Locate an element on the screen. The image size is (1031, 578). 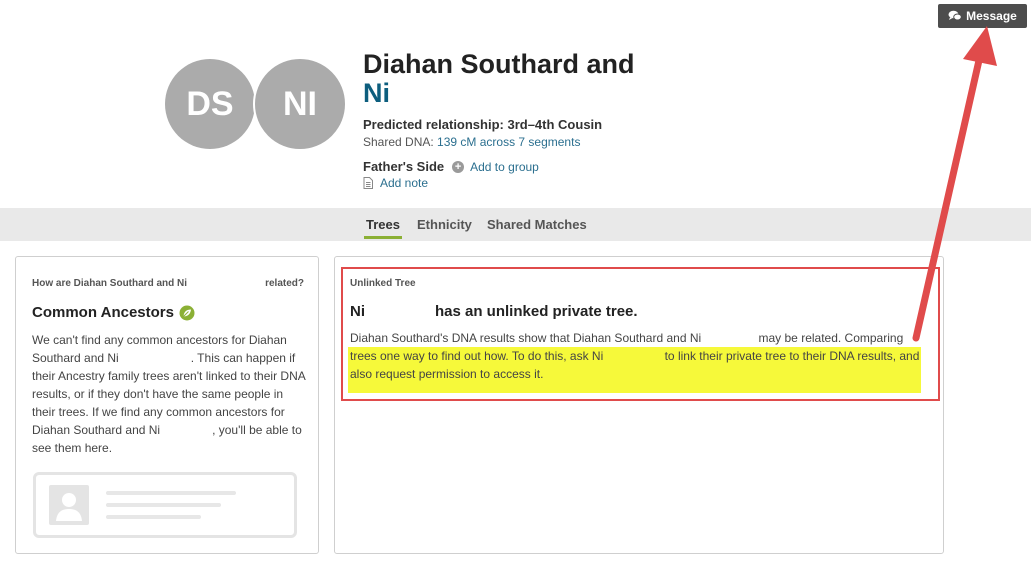
page-title: Diahan Southard and Ni is located at coordinates (499, 79).